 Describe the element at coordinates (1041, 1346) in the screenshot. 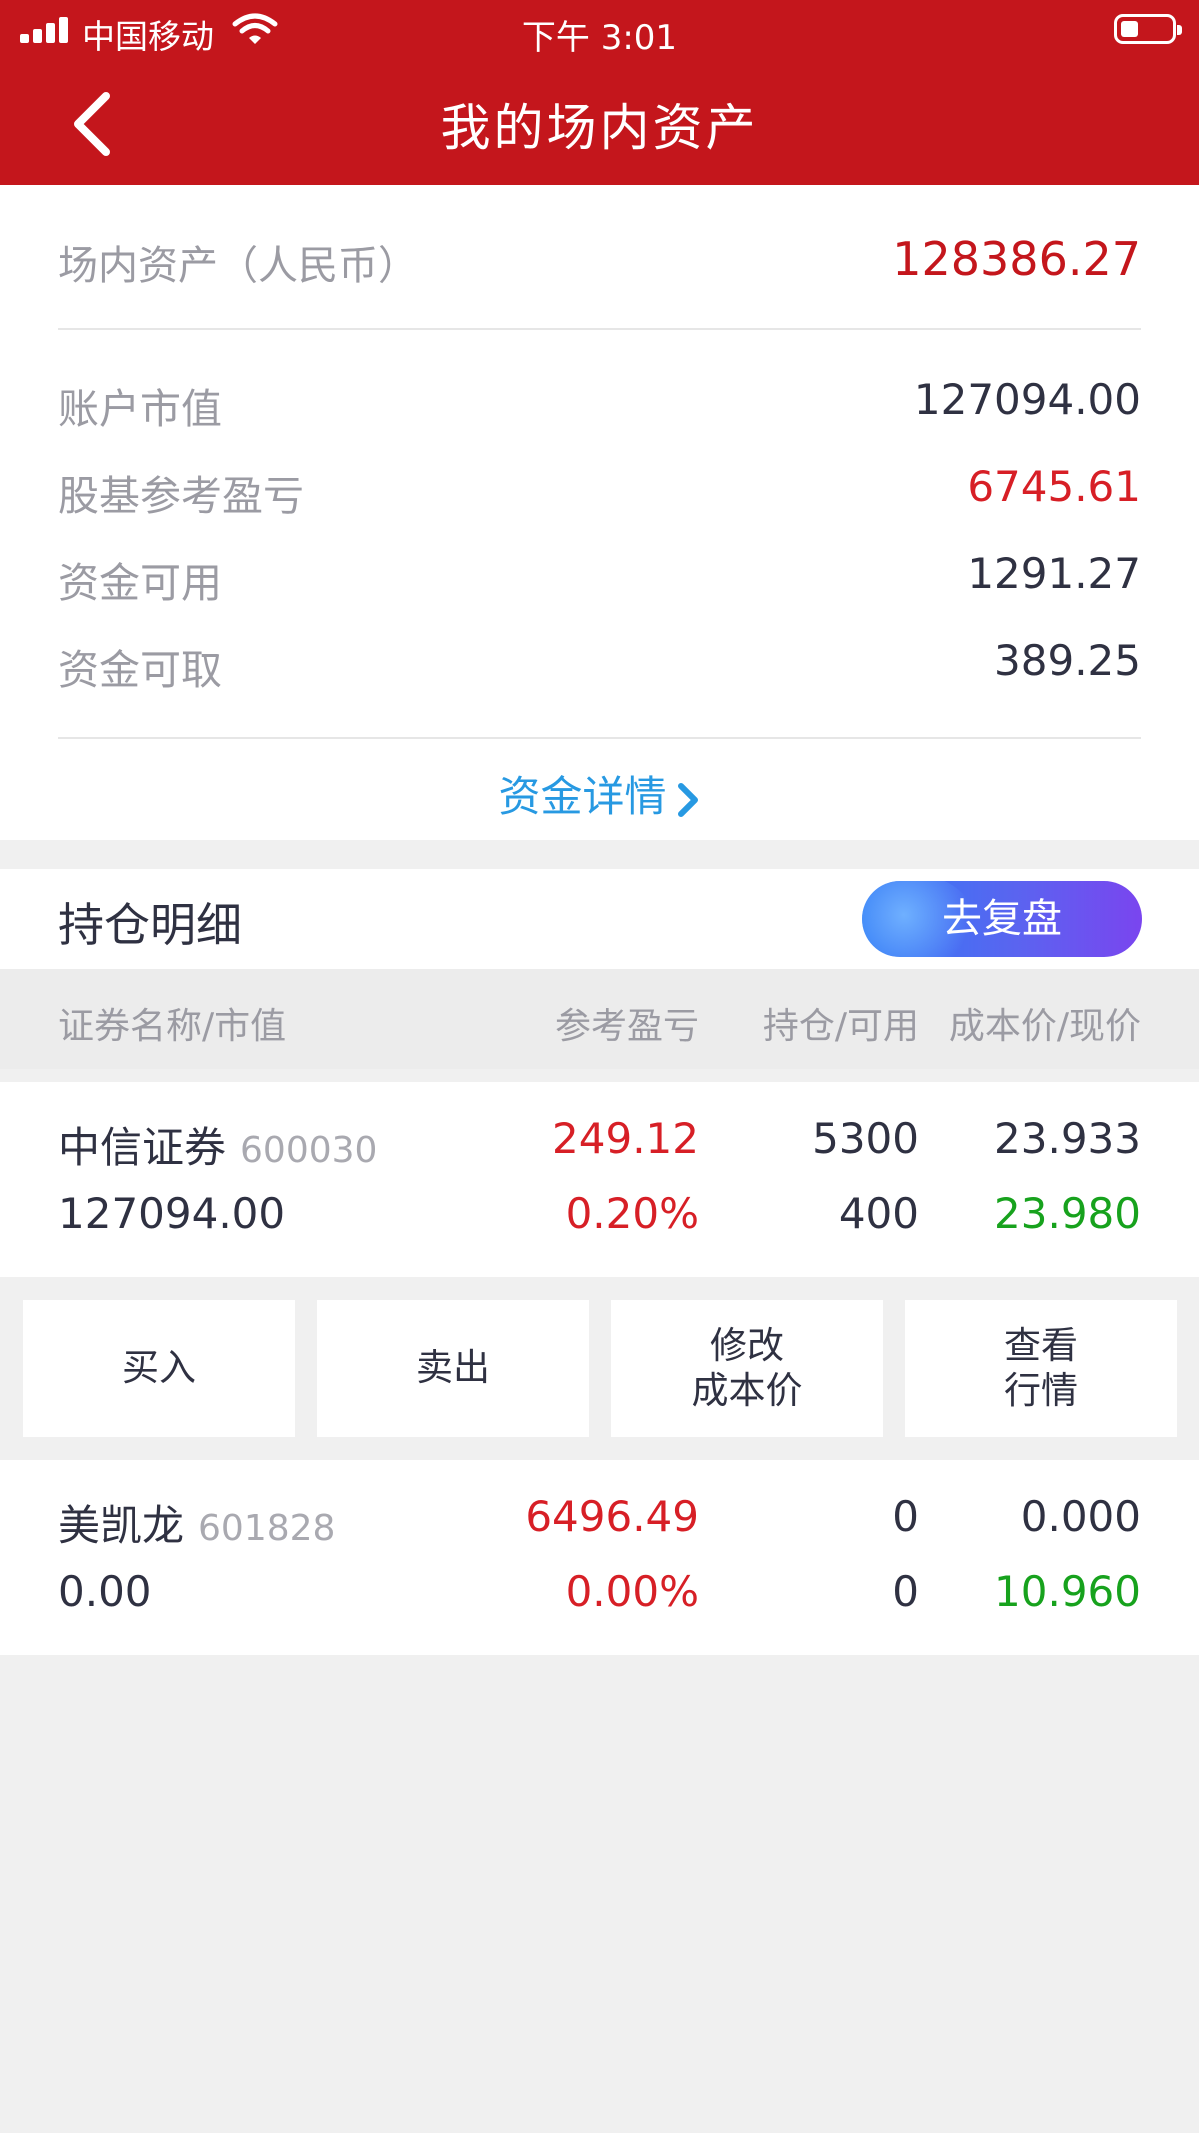

I see `view-quote-label-line1: 查看` at that location.